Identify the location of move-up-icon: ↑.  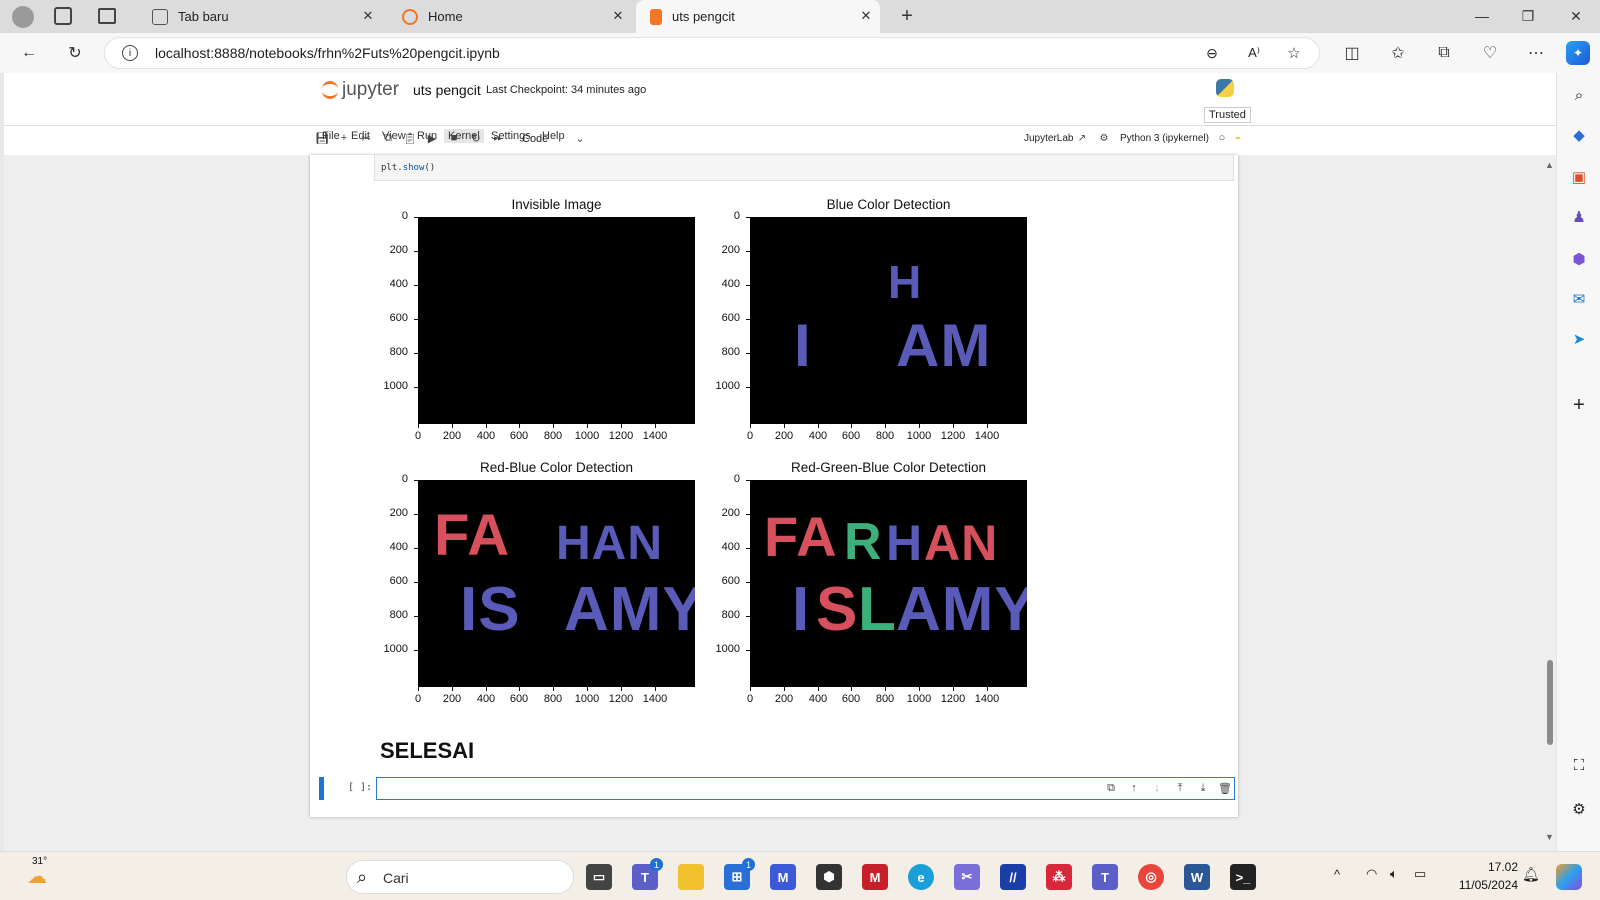
(1134, 788).